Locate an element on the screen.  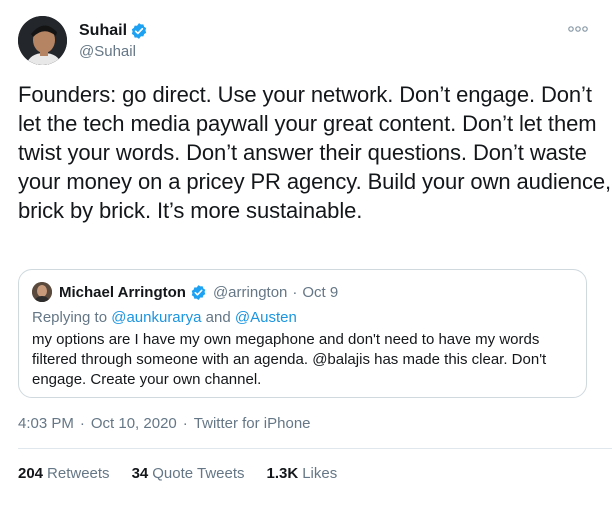
quoted-author-handle: @arrington is located at coordinates (250, 292).